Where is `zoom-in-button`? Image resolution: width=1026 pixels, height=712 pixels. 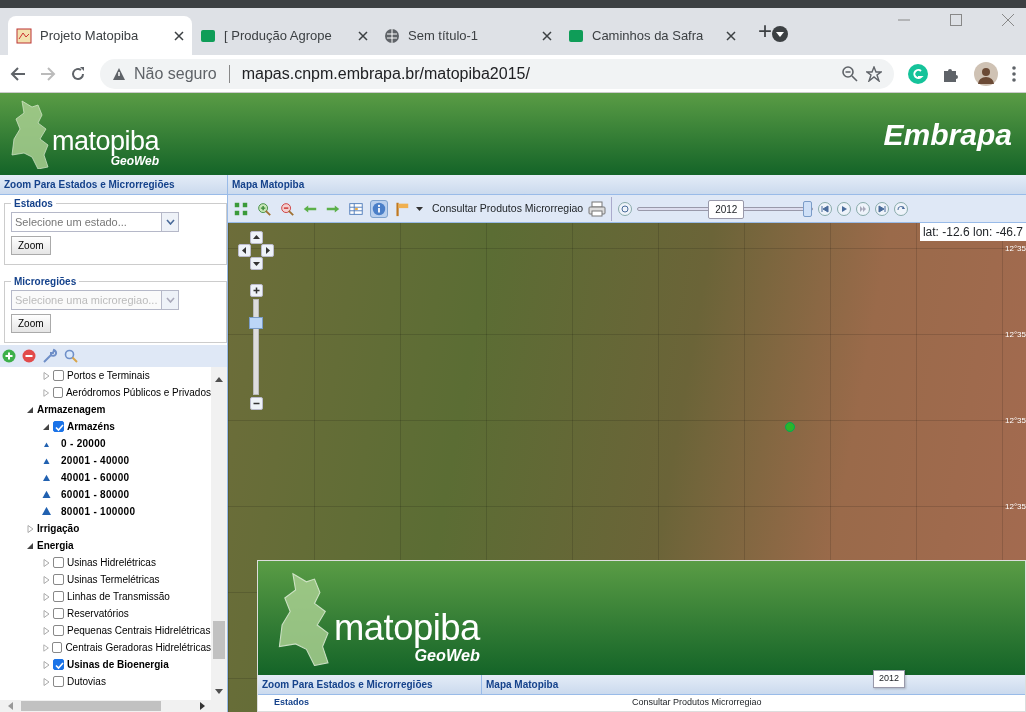
zoom-in-button is located at coordinates (256, 290).